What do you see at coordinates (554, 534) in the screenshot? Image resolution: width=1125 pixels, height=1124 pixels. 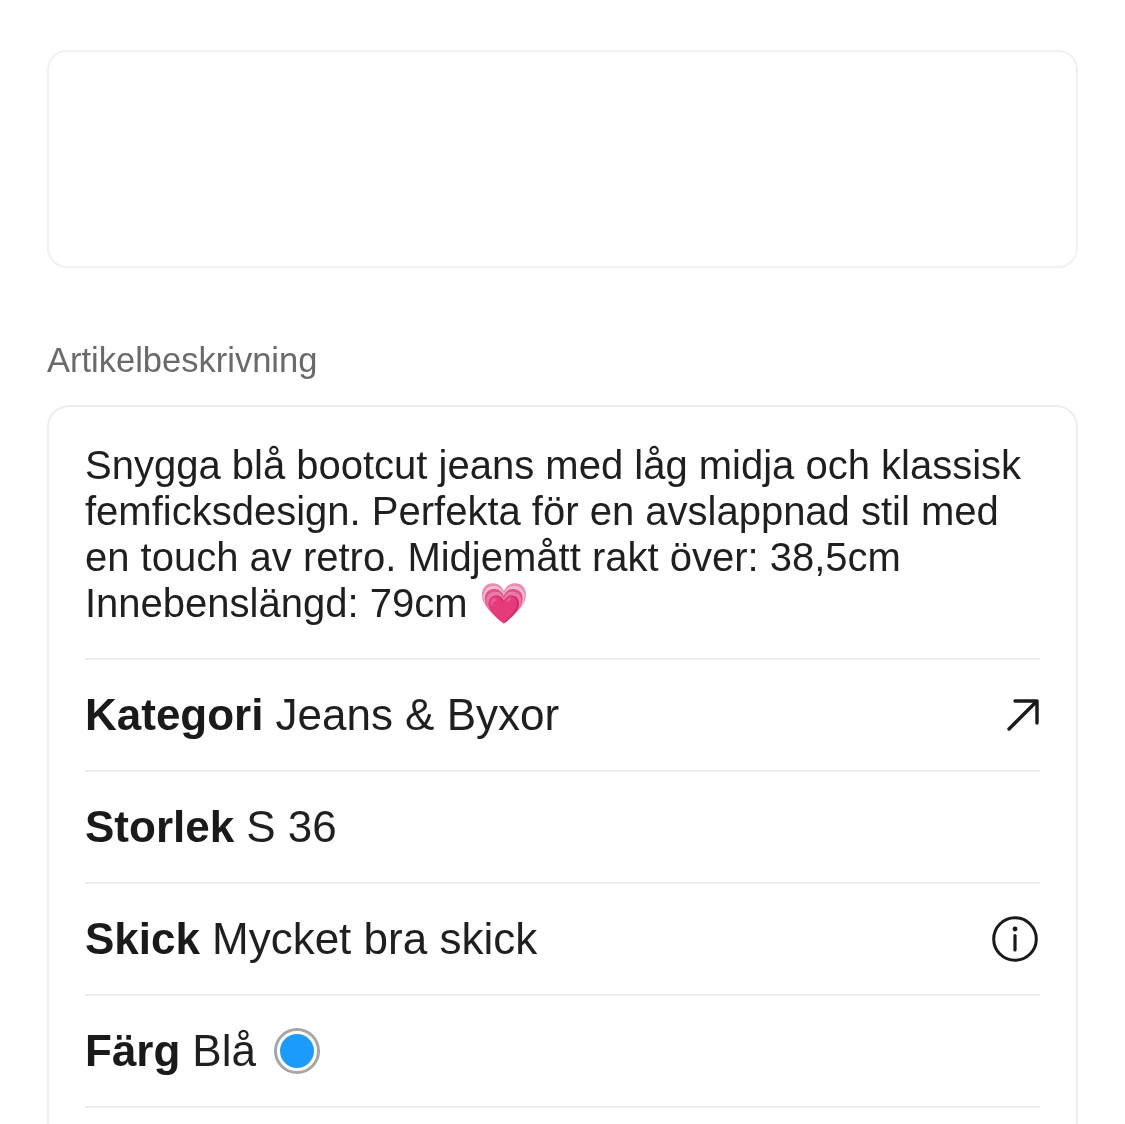 I see `description-text: Snygga blå bootcut jeans med låg midja och klassisk femficksdesign. Perfekta för en avslappnad stil med en touch av retro. Midjemått rakt över: 38,5cm Innebenslängd: 79cm 💗` at bounding box center [554, 534].